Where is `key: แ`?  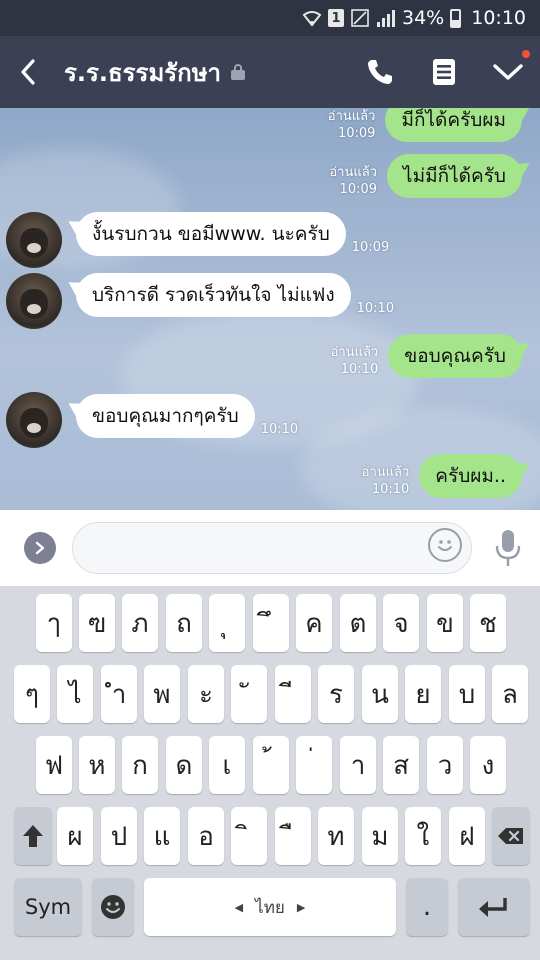 key: แ is located at coordinates (162, 836).